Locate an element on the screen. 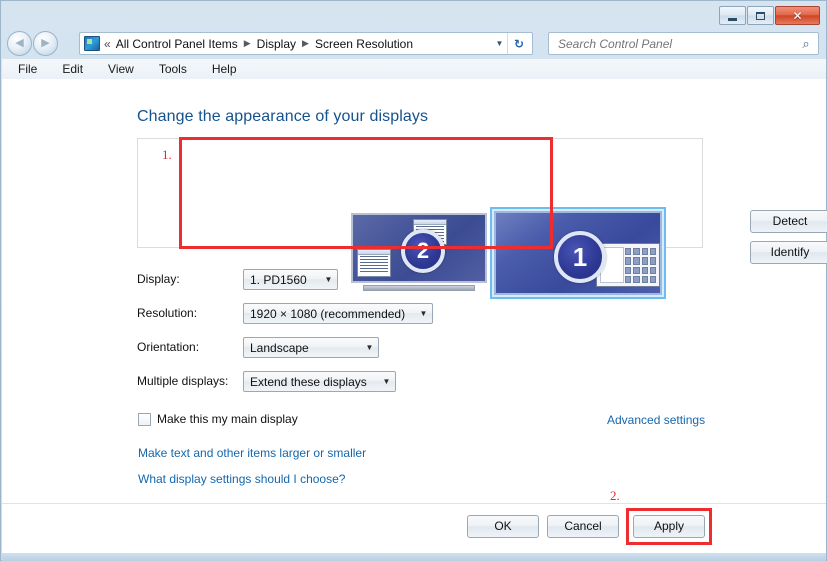 Image resolution: width=827 pixels, height=561 pixels. calculator-keys-icon is located at coordinates (640, 265).